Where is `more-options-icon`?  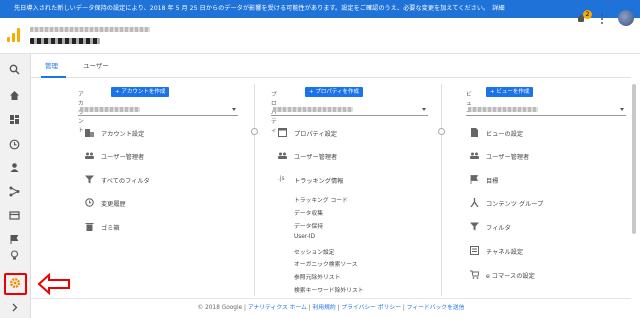 more-options-icon is located at coordinates (602, 19).